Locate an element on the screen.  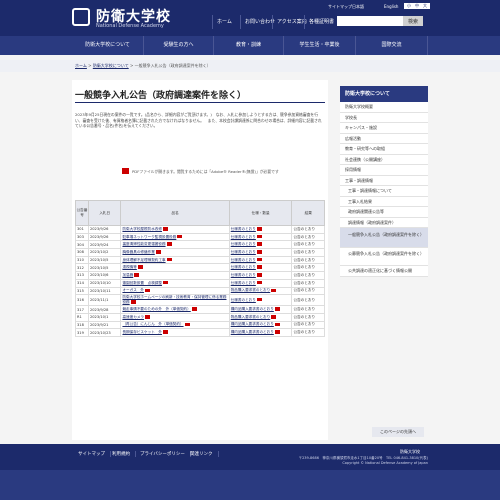
util-english-link: English is located at coordinates (391, 6).